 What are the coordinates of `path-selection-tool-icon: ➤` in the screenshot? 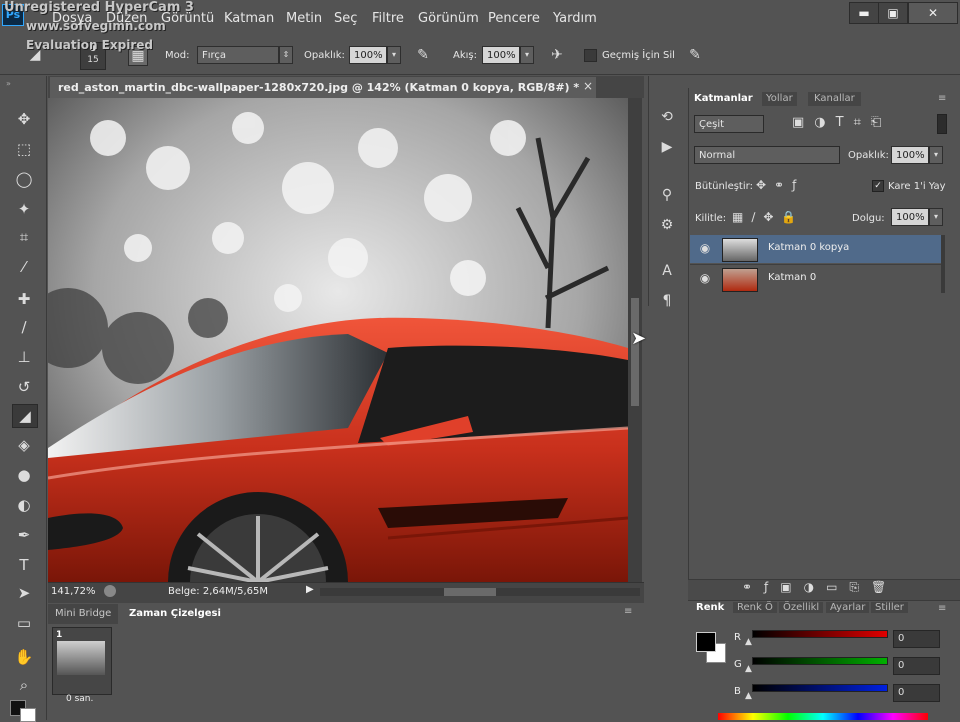 It's located at (24, 593).